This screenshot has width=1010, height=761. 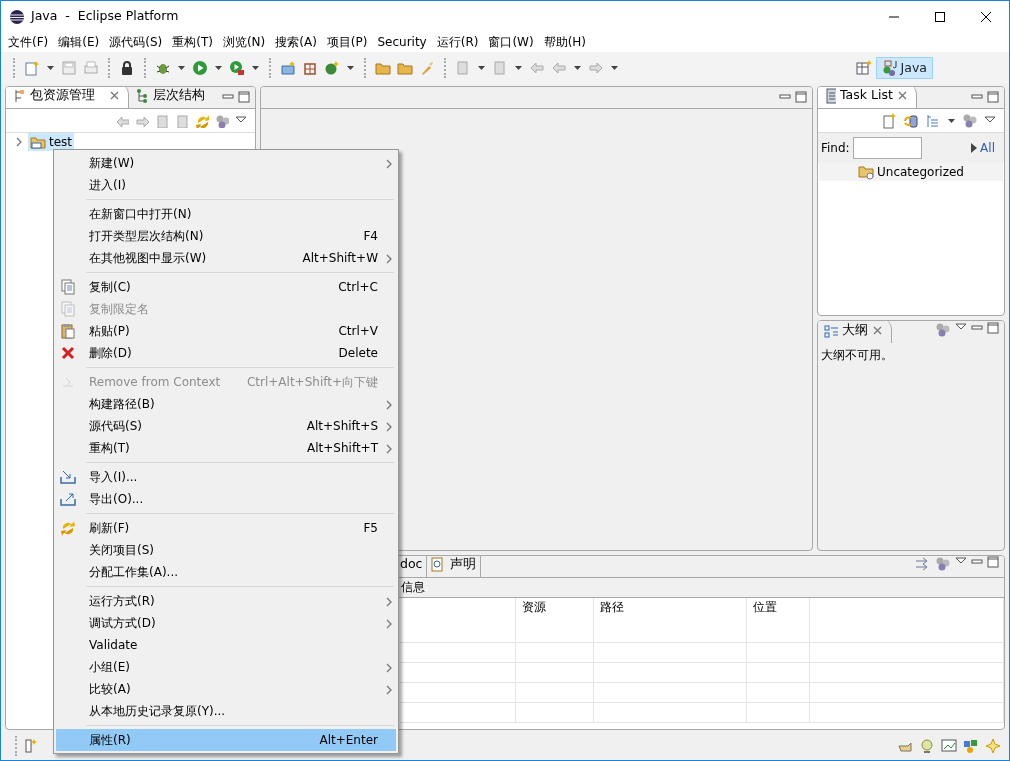 I want to click on menu-item: 构建路径(B), so click(x=226, y=404).